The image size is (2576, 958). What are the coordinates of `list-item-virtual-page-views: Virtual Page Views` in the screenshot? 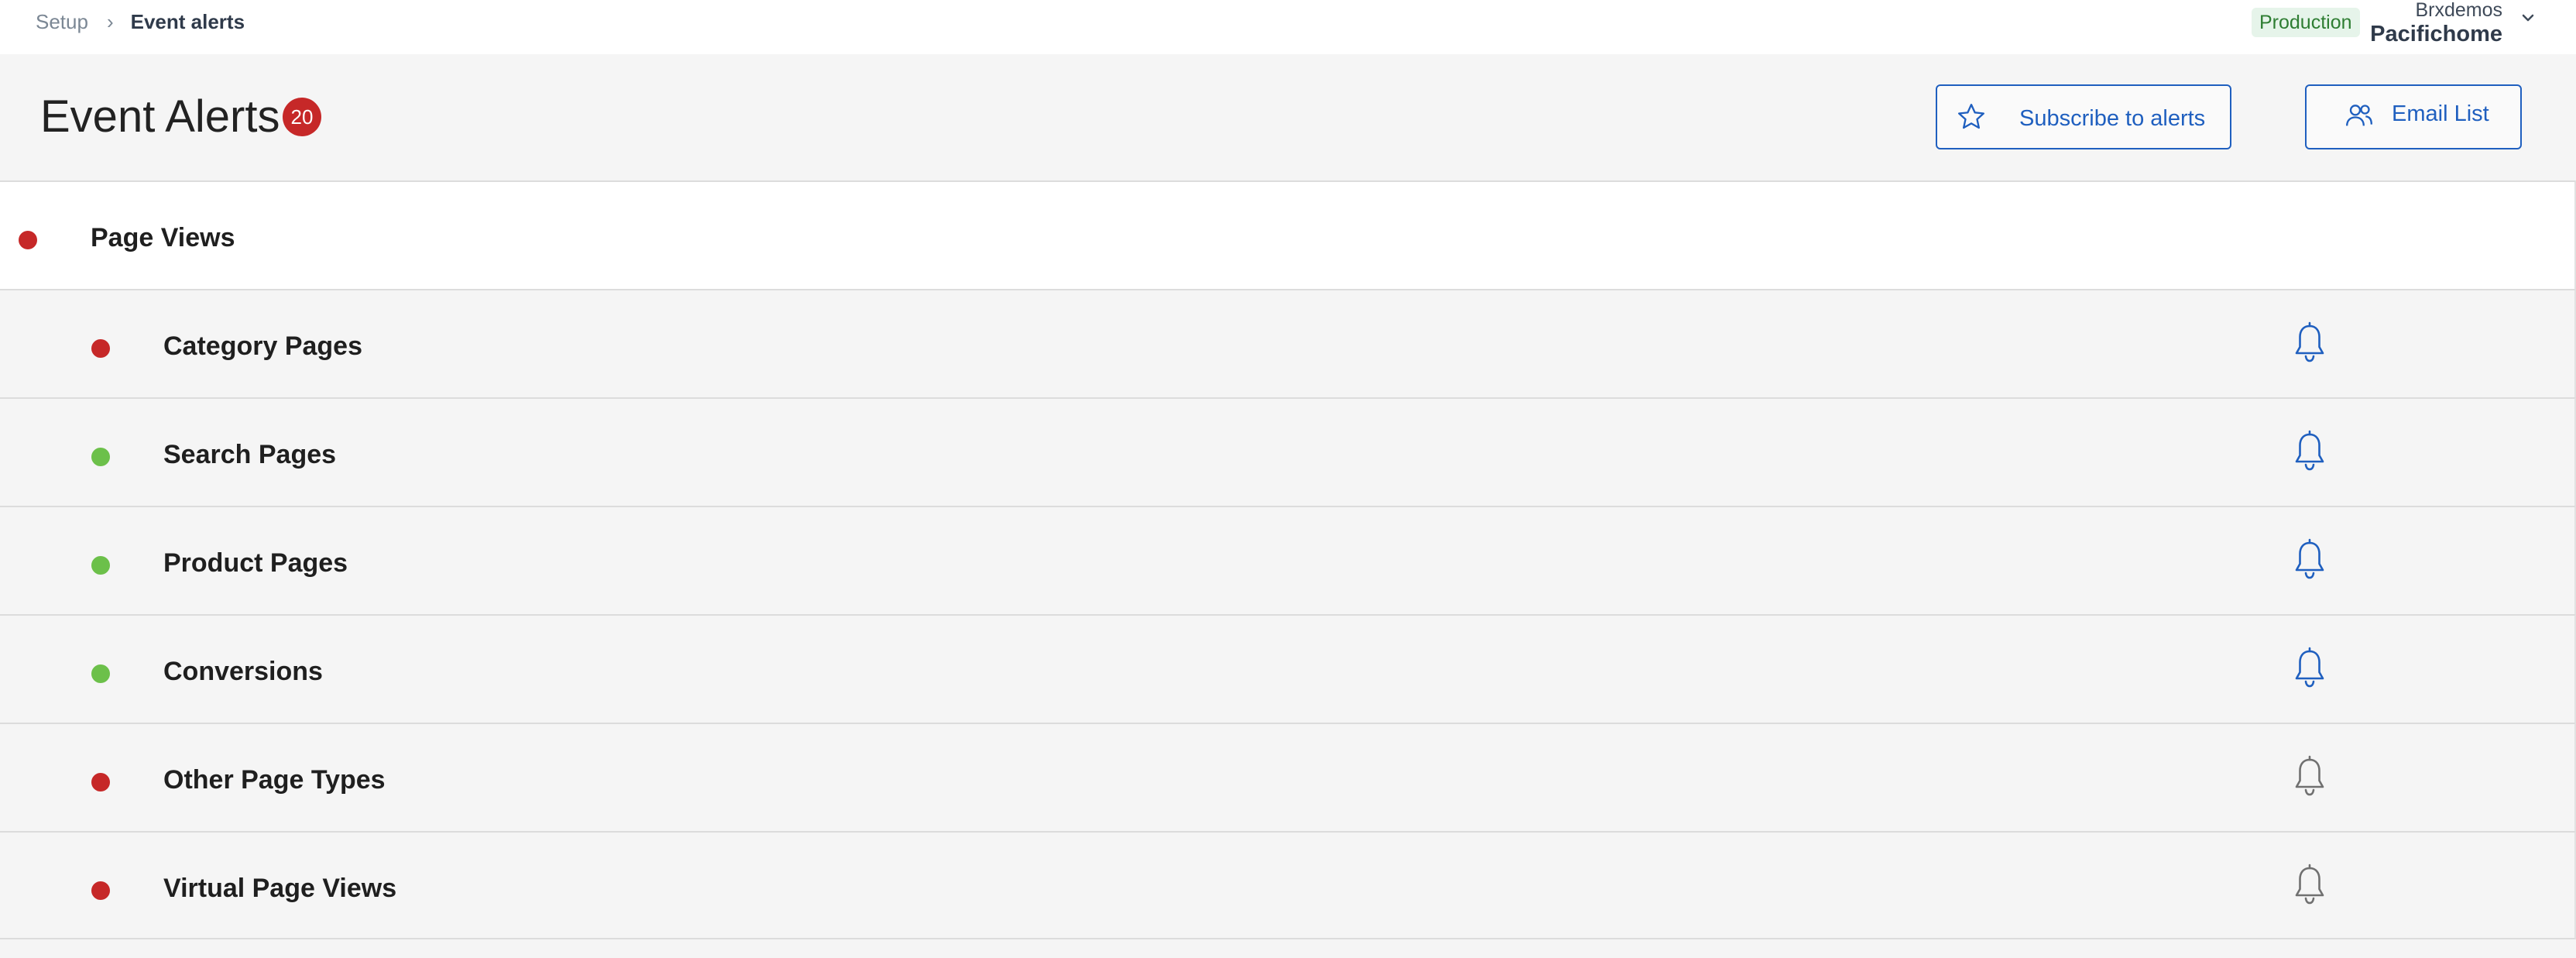 It's located at (1288, 885).